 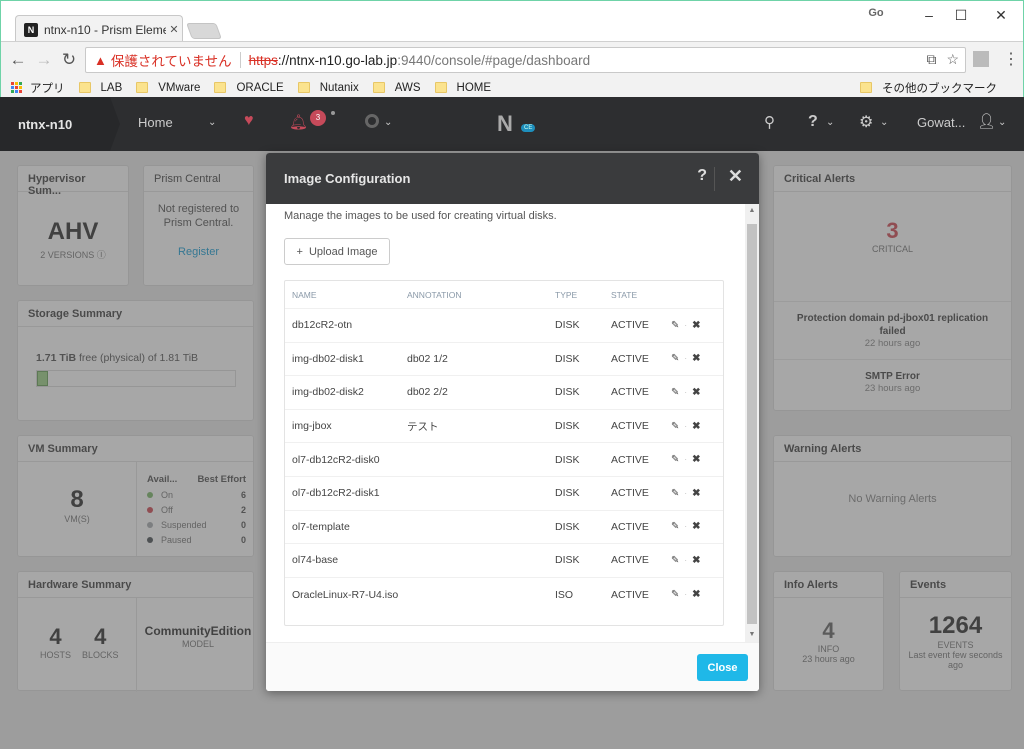 I want to click on gear-icon: ⚙, so click(x=866, y=122).